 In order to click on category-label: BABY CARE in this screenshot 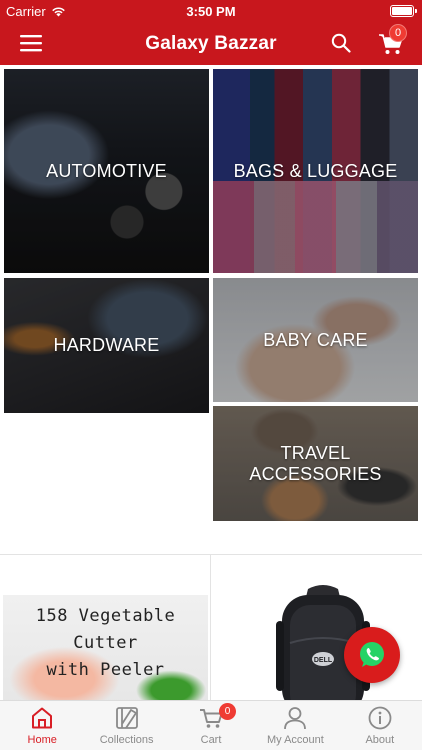, I will do `click(315, 339)`.